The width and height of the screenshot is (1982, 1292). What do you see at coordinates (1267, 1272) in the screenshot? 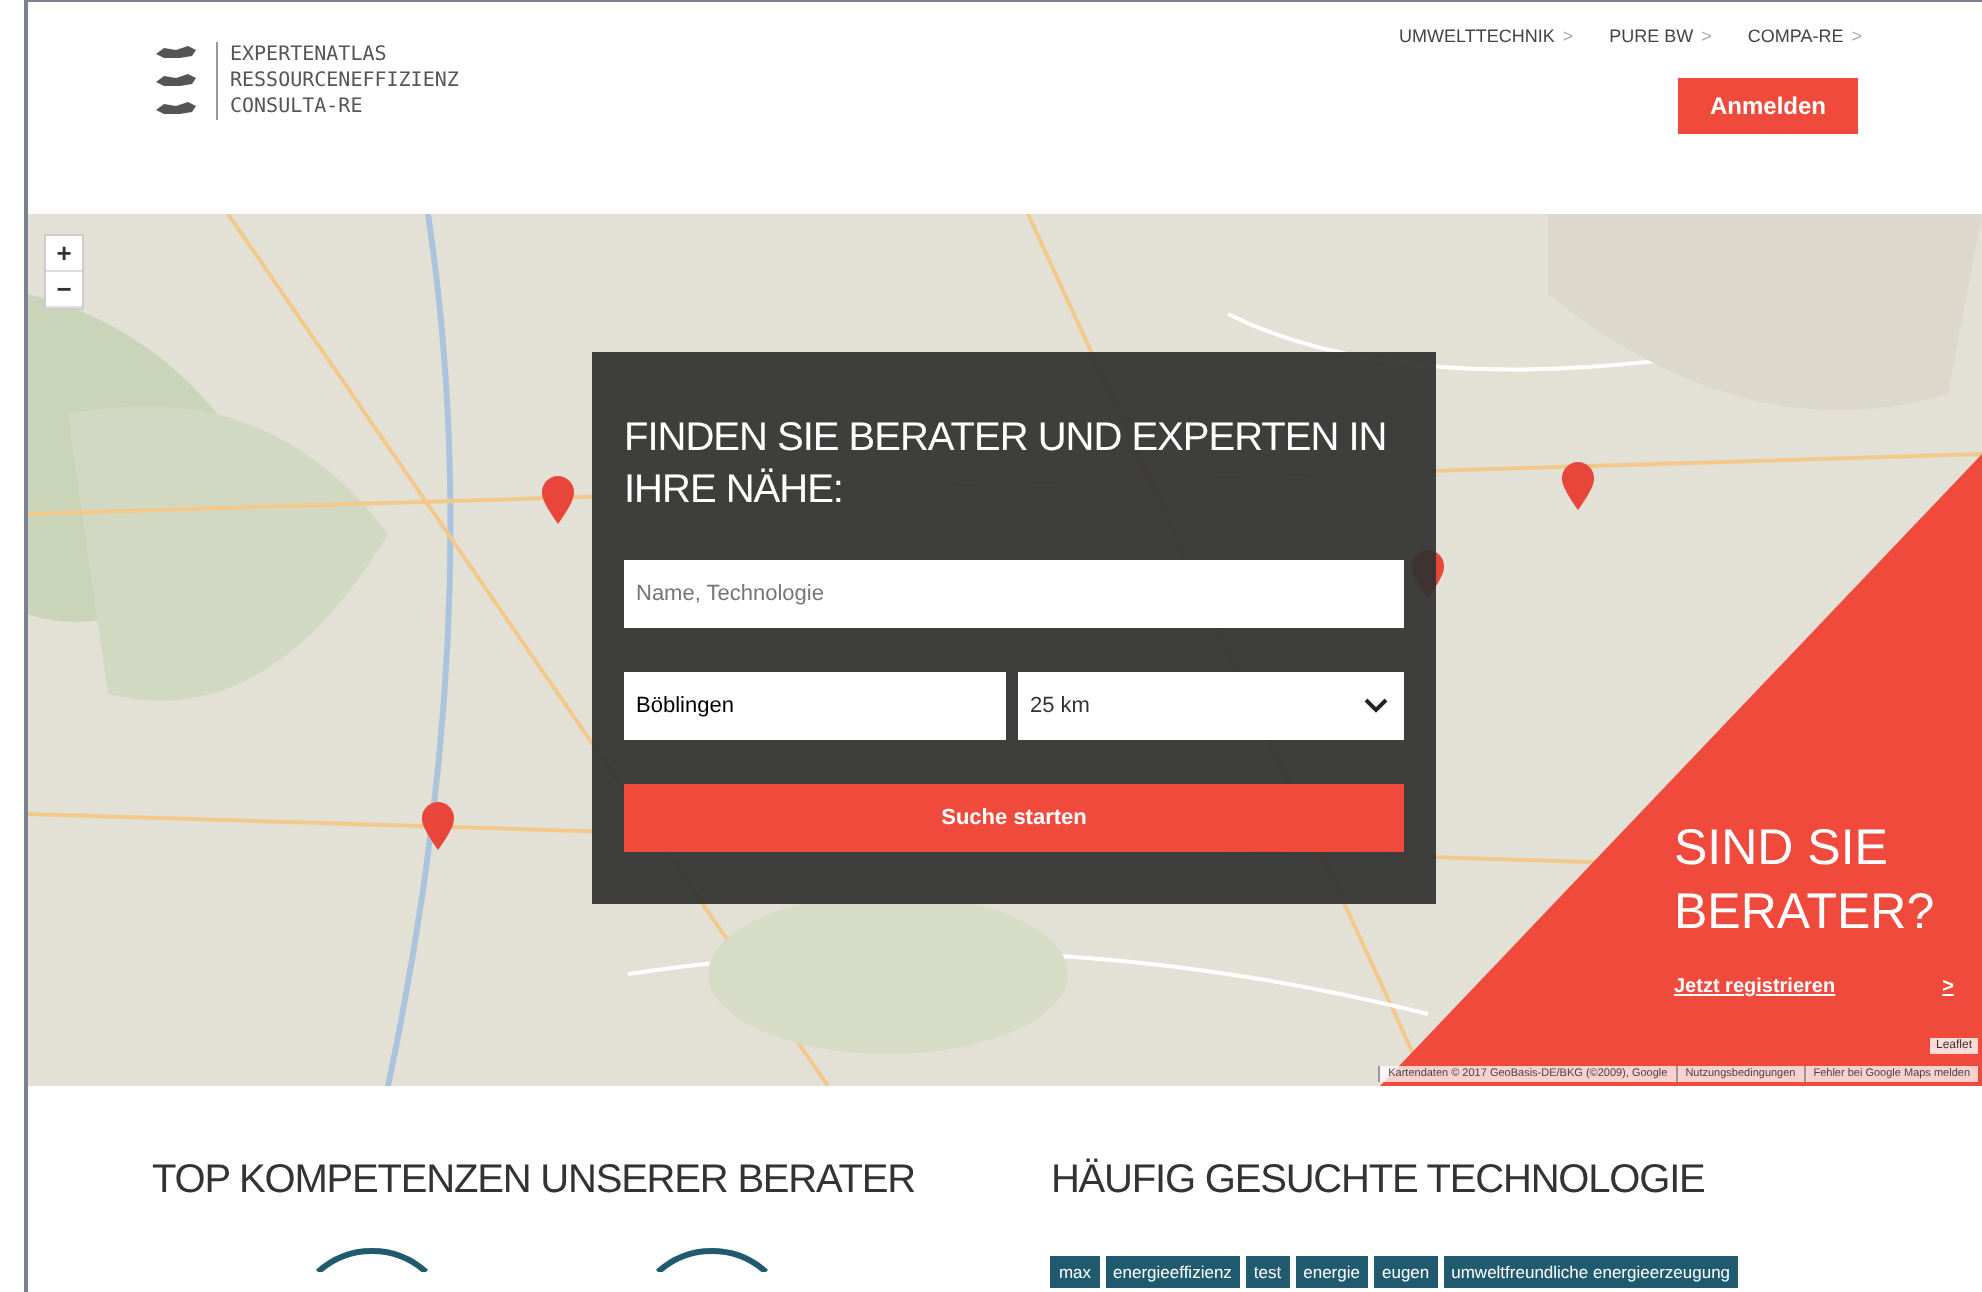
I see `technology-tag: test` at bounding box center [1267, 1272].